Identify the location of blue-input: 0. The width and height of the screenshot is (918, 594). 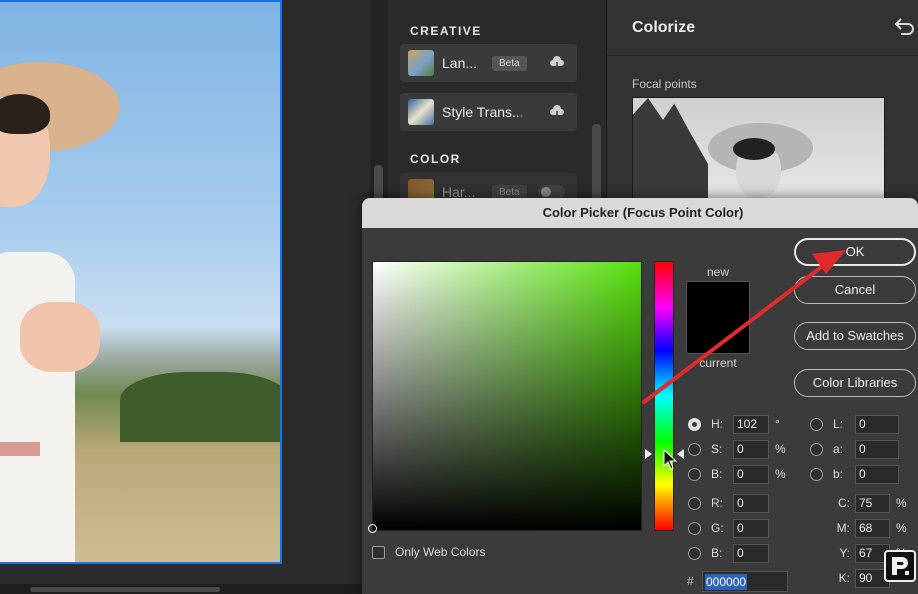
(751, 553).